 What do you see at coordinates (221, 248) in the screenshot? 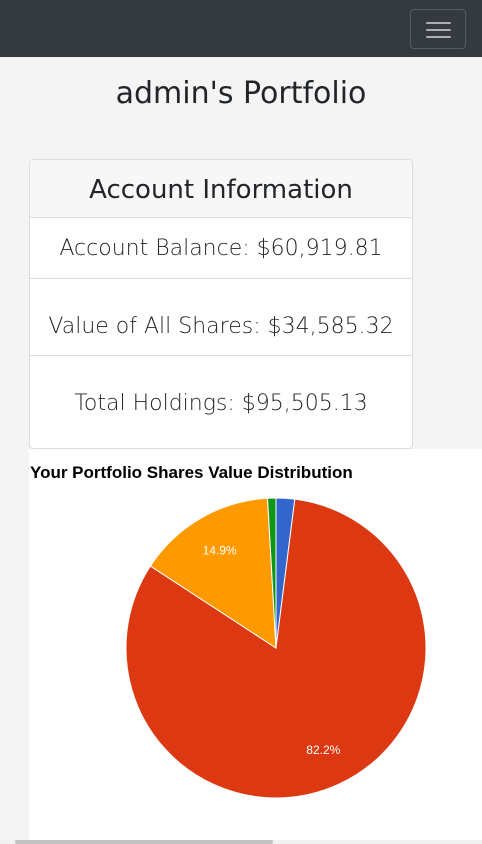
I see `account-balance: Account Balance: $60,919.81` at bounding box center [221, 248].